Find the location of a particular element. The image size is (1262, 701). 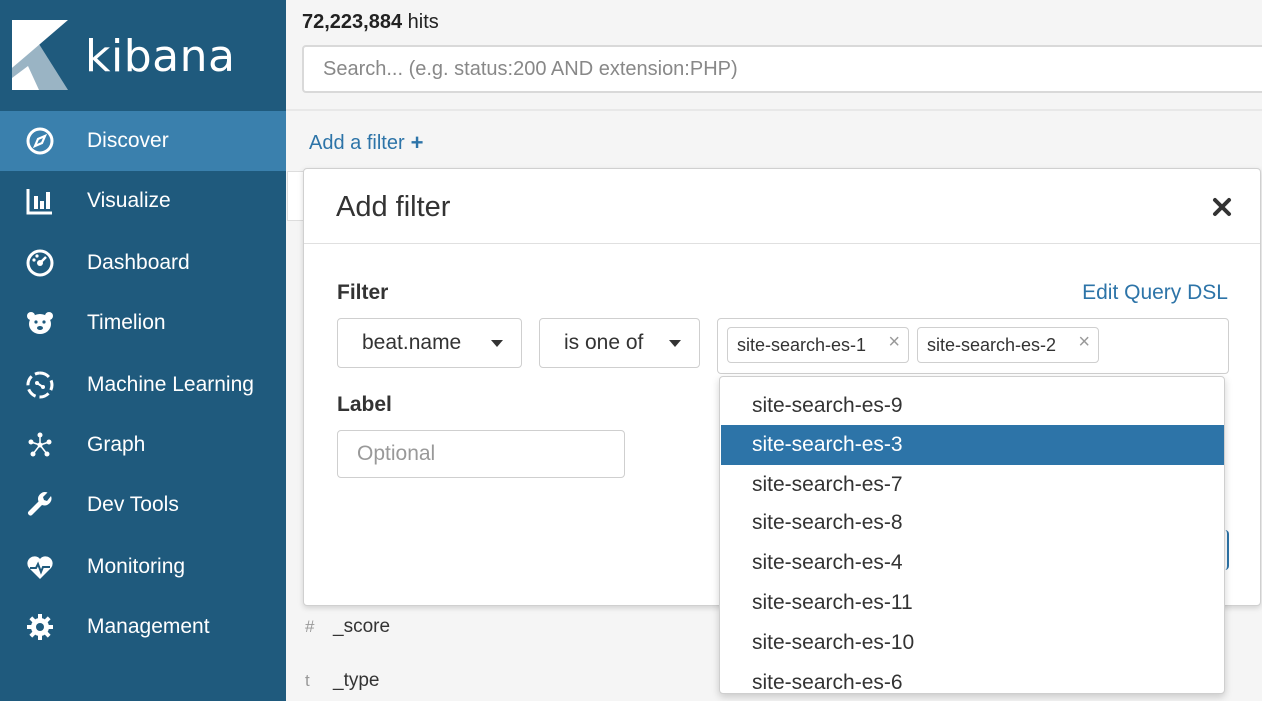

modal-header: Add filter is located at coordinates (782, 206).